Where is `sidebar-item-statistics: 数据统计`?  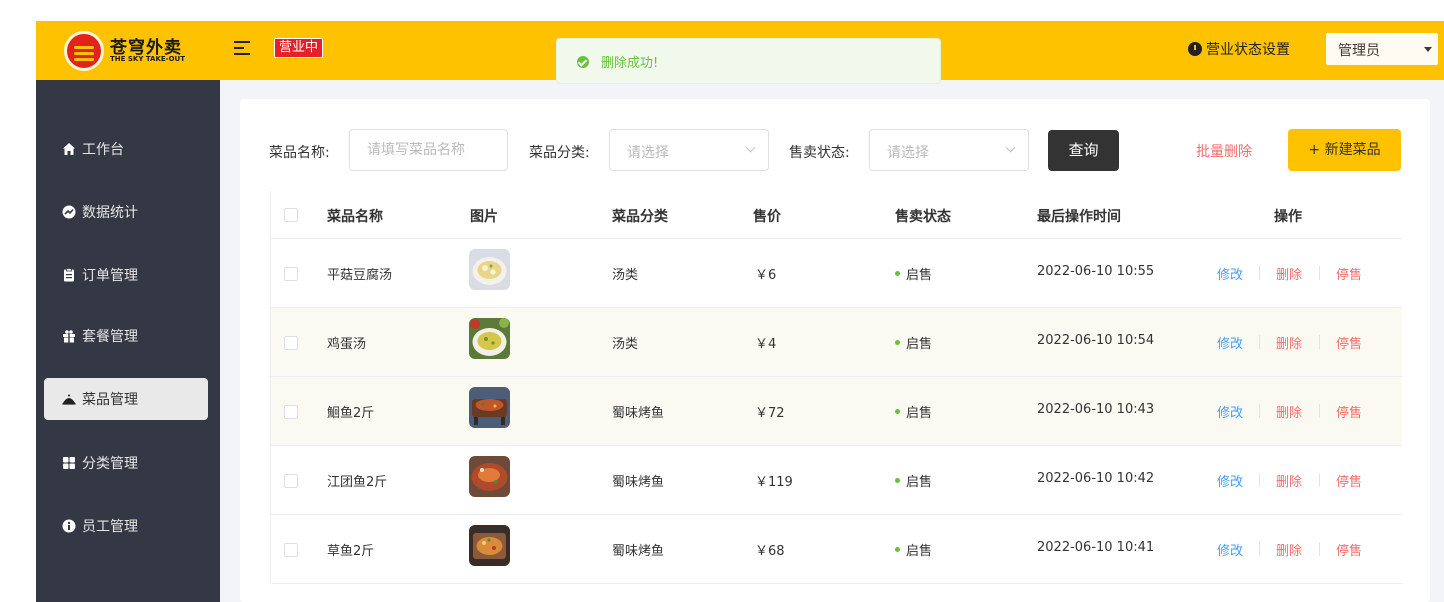
sidebar-item-statistics: 数据统计 is located at coordinates (126, 212).